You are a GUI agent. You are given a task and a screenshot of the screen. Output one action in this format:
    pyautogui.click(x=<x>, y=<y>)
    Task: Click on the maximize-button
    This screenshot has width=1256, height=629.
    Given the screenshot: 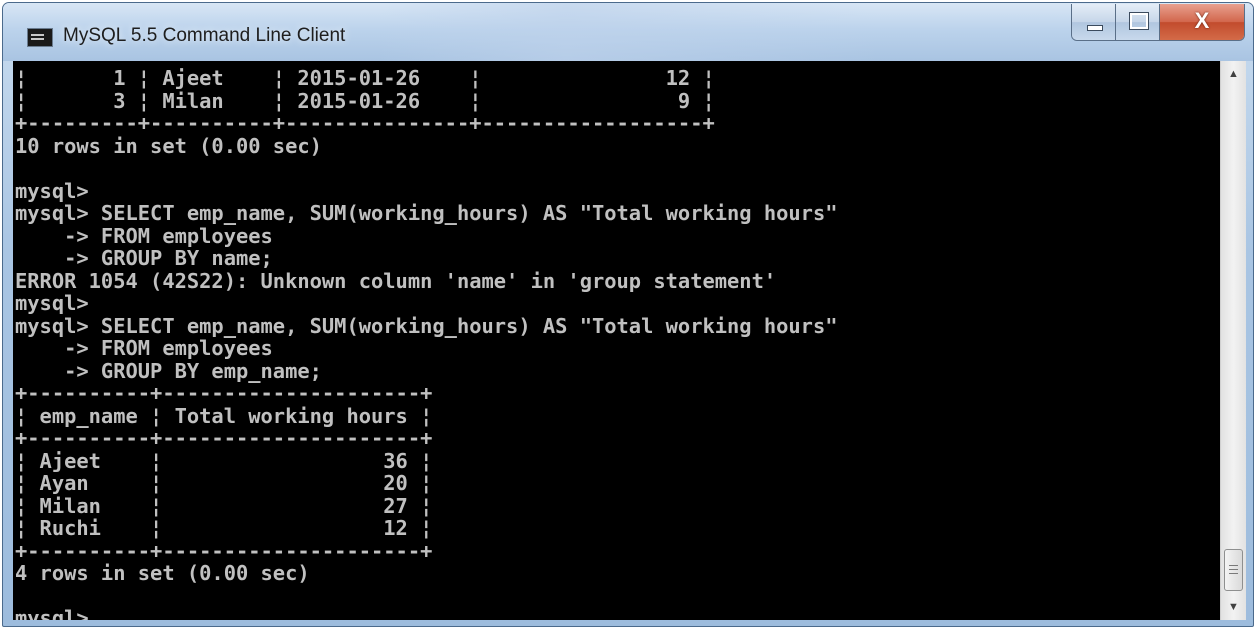 What is the action you would take?
    pyautogui.click(x=1138, y=22)
    